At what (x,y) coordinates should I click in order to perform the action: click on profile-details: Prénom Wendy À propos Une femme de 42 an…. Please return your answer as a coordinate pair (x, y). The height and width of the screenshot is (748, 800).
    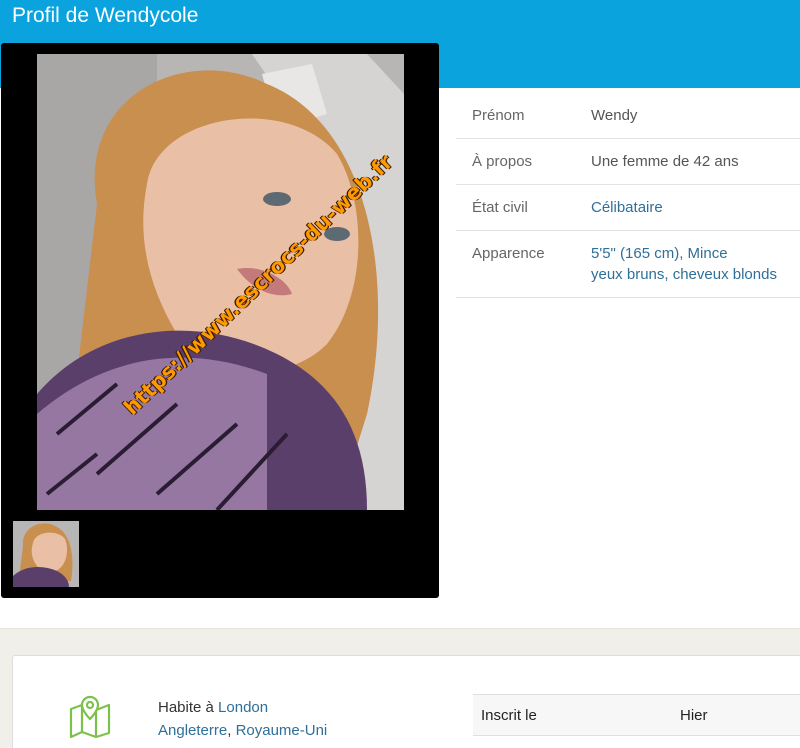
    Looking at the image, I should click on (628, 195).